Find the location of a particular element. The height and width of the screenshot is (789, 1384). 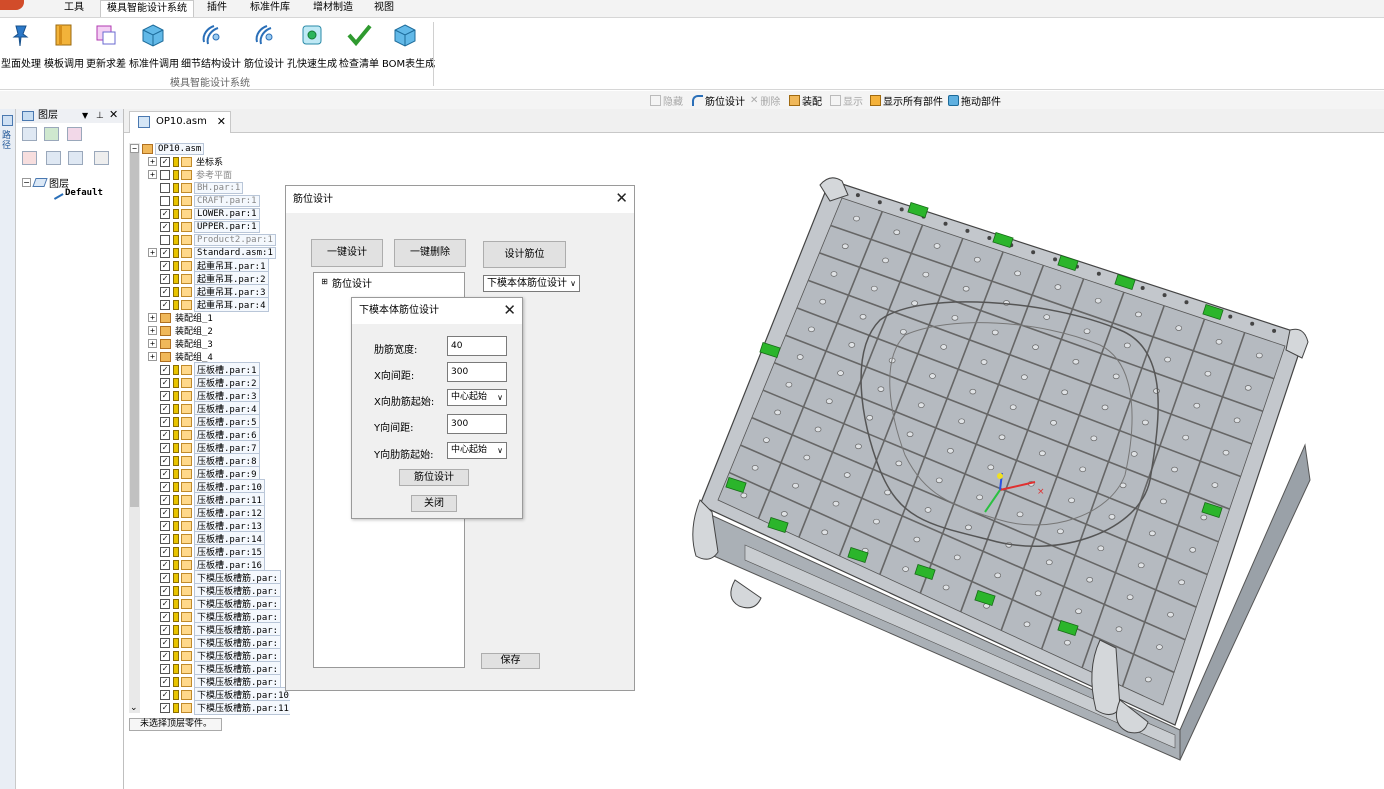

close-icon: ✕ is located at coordinates (509, 310).